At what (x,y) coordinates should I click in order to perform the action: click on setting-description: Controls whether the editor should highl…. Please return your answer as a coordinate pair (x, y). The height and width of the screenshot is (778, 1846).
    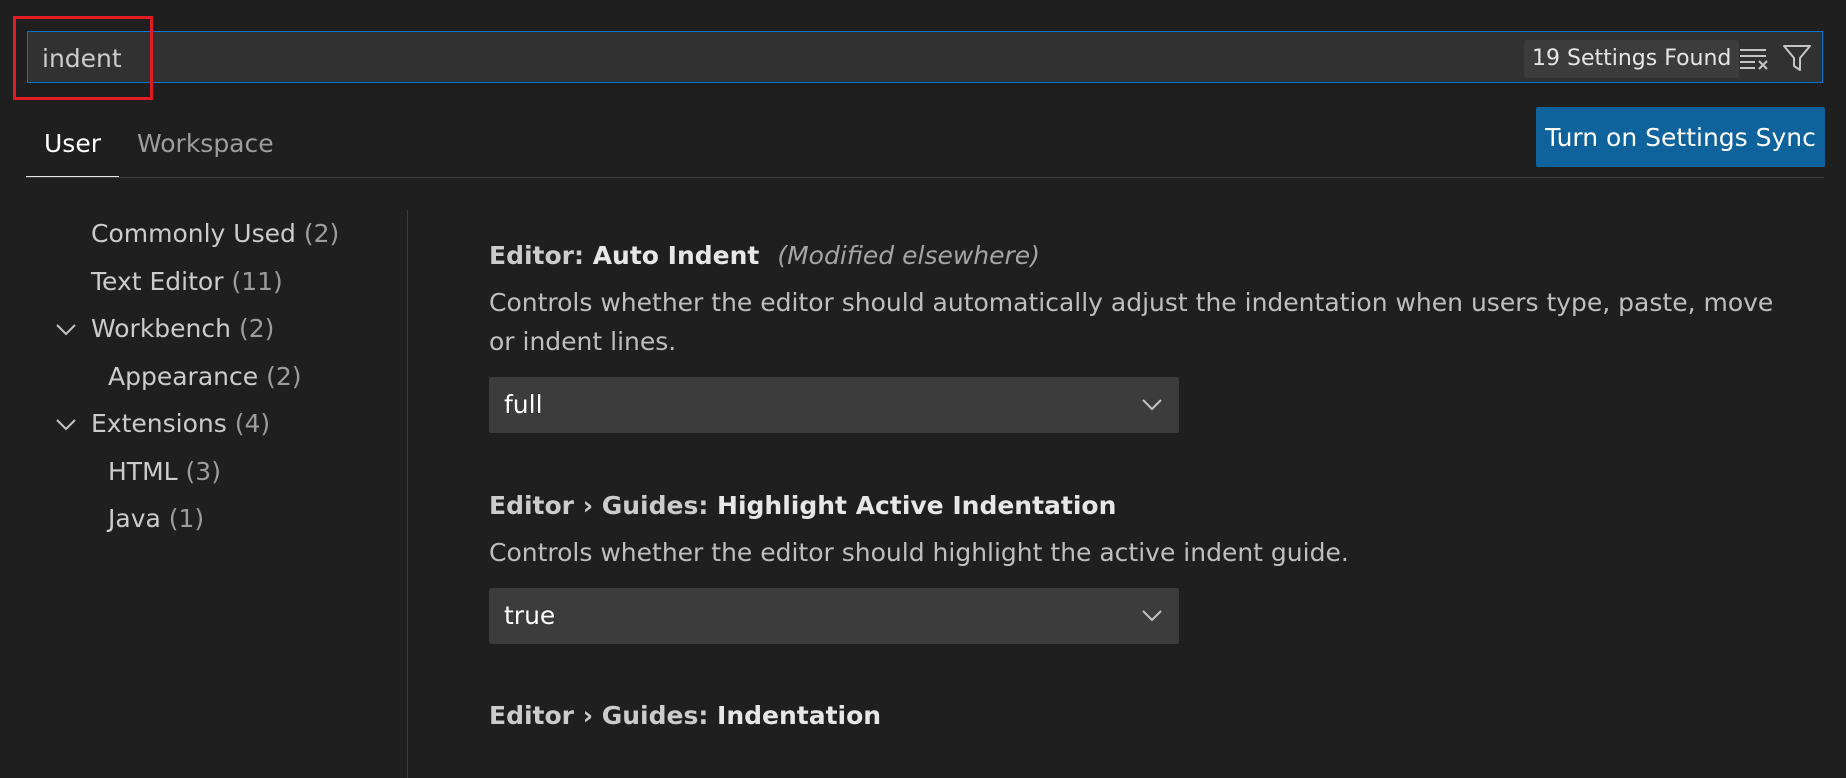
    Looking at the image, I should click on (919, 552).